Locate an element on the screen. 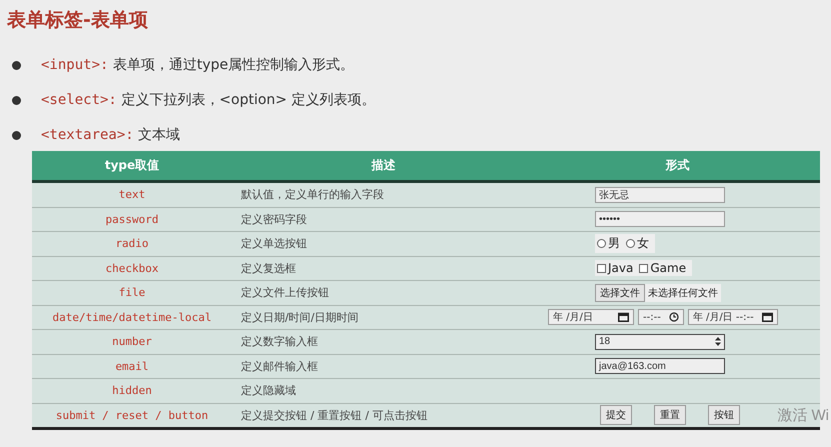 This screenshot has height=447, width=831. table-cell: 定义邮件输入框 is located at coordinates (383, 366).